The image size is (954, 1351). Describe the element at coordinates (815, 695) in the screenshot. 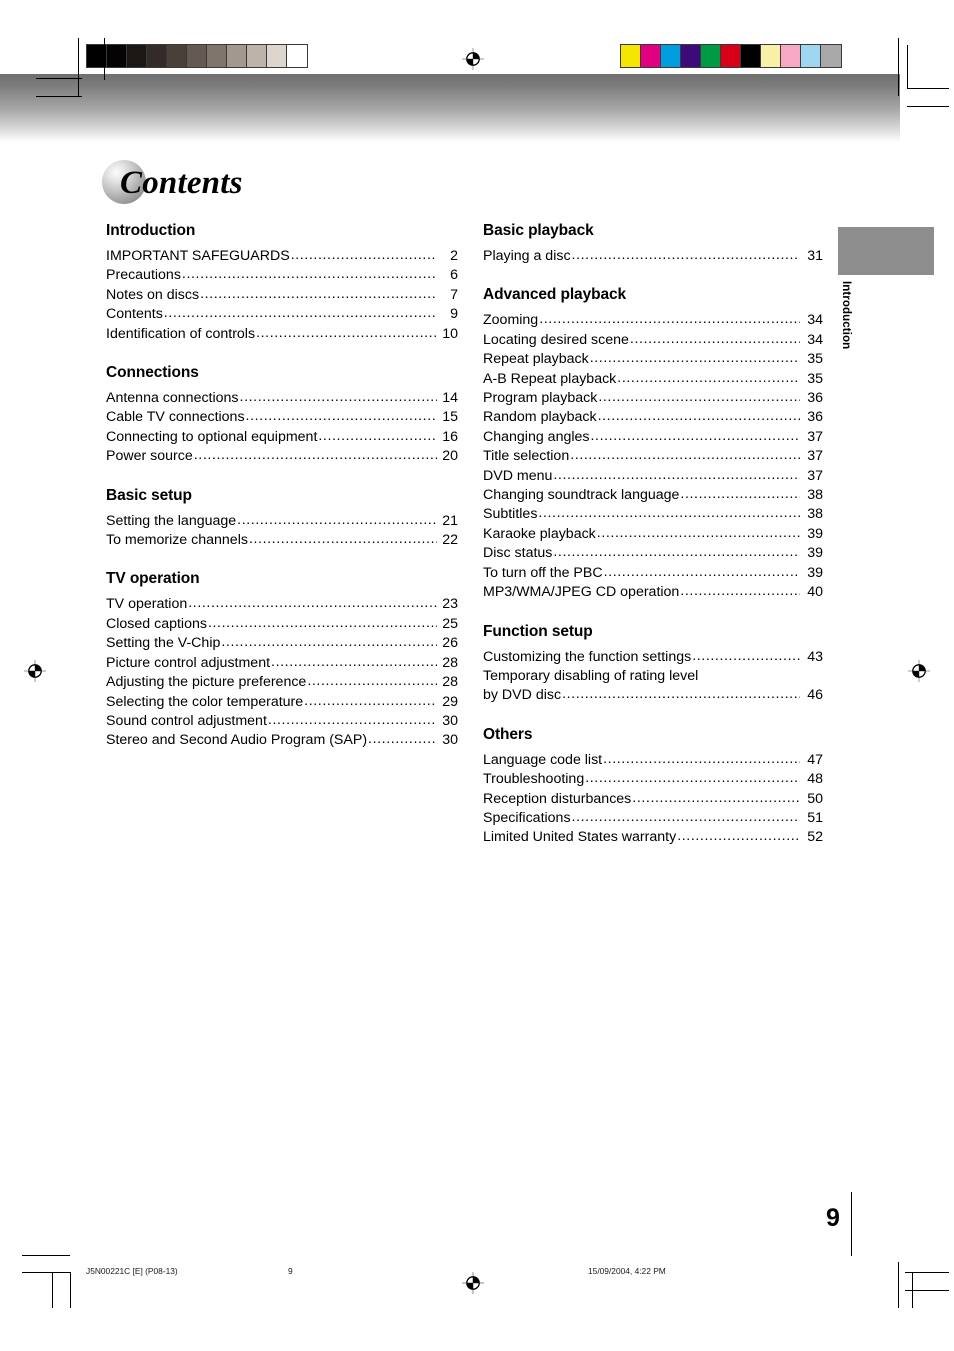

I see `toc-entry-page-number: 46` at that location.